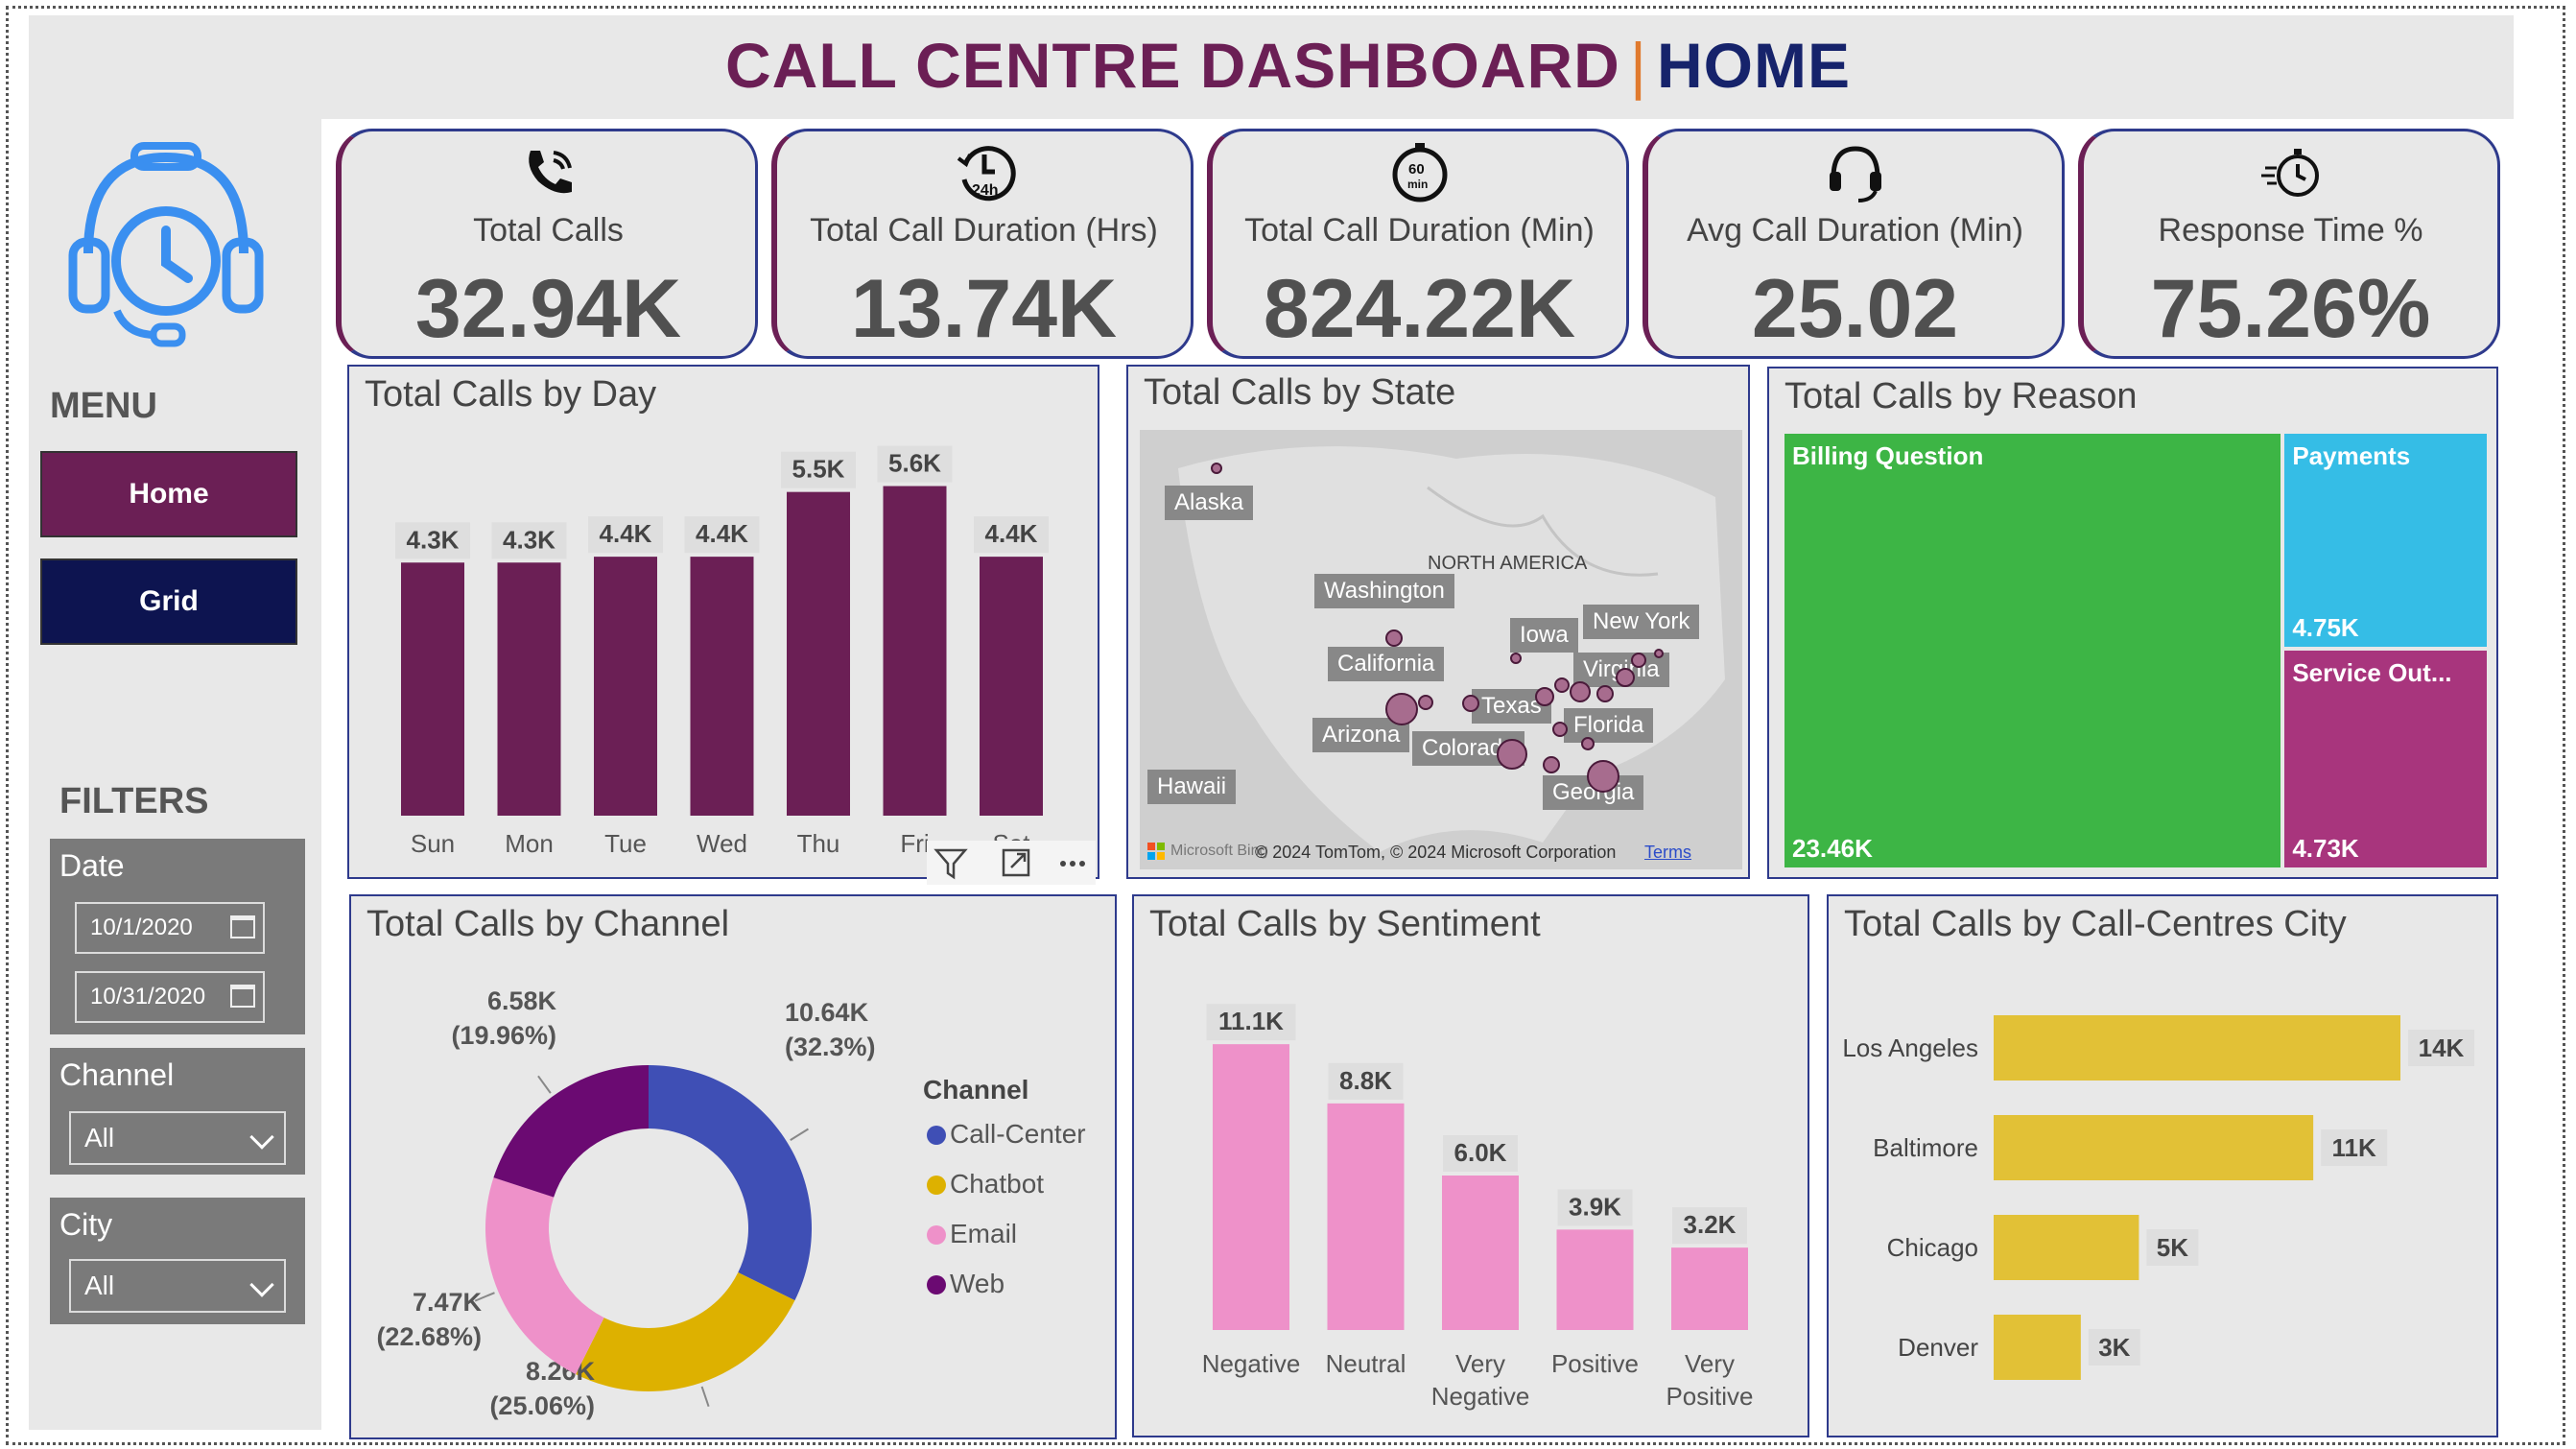 This screenshot has width=2576, height=1449. What do you see at coordinates (1855, 309) in the screenshot?
I see `kpi-value: 25.02` at bounding box center [1855, 309].